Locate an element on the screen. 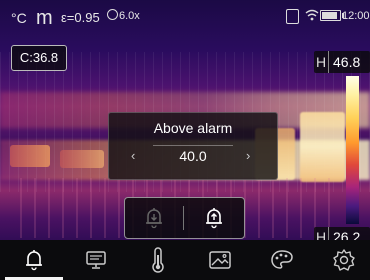 Image resolution: width=370 pixels, height=280 pixels. high-alarm-bell-icon is located at coordinates (214, 218).